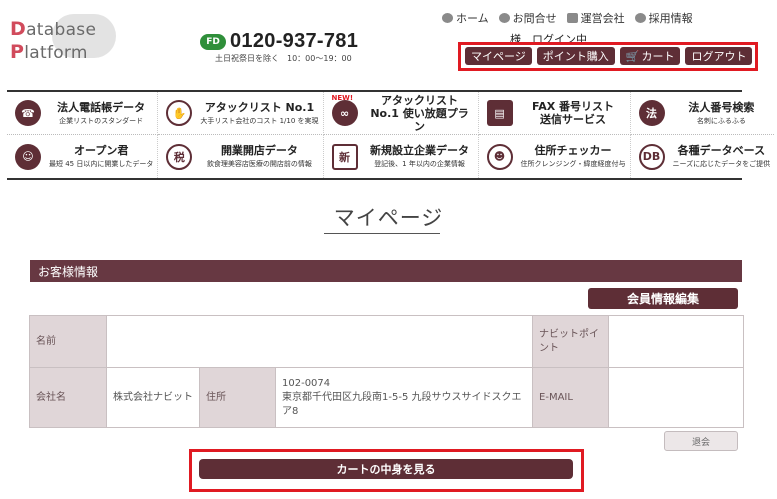 Image resolution: width=777 pixels, height=499 pixels. What do you see at coordinates (83, 113) in the screenshot?
I see `service-phonebook: ☎ 法人電話帳データ 企業リストのスタンダード` at bounding box center [83, 113].